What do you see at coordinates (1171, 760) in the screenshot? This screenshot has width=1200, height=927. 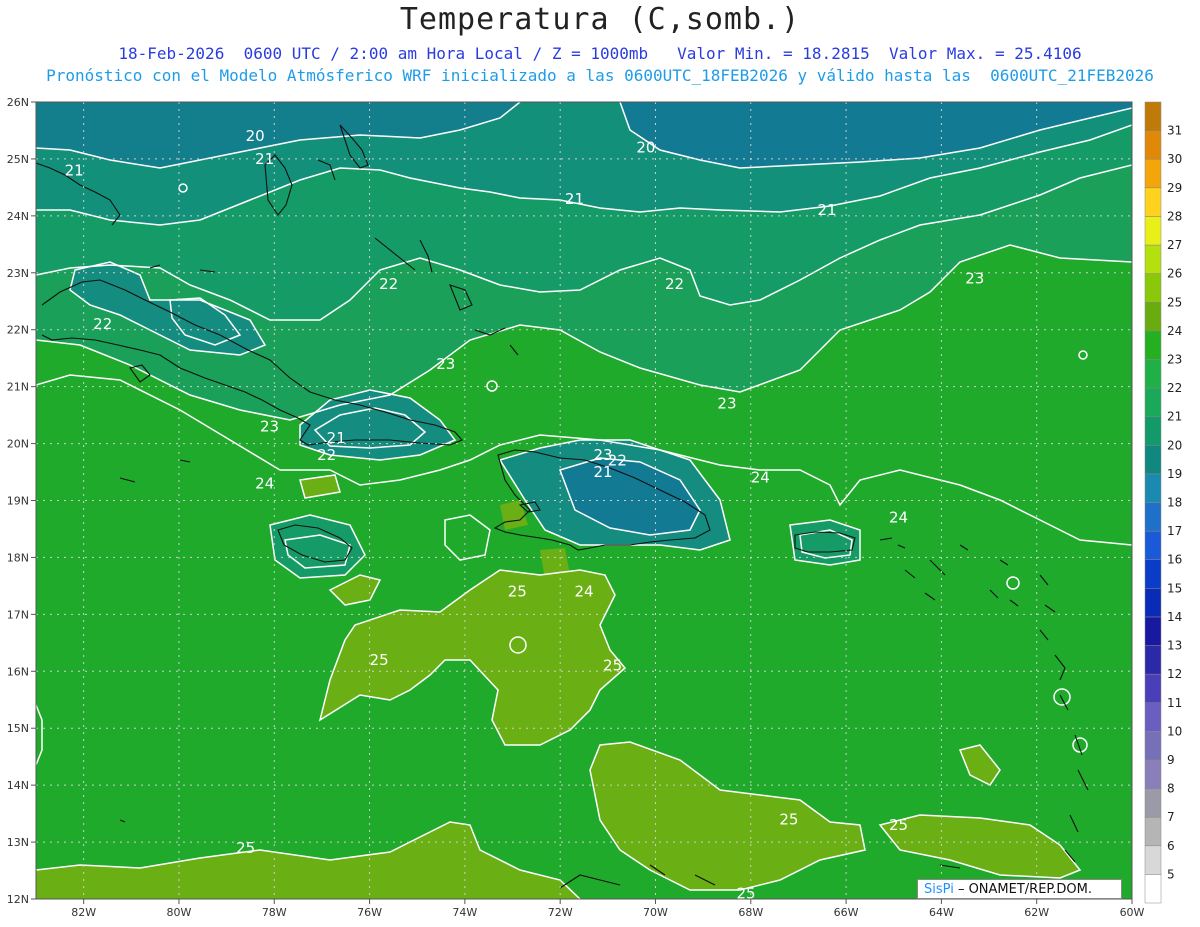 I see `colorbar-label: 9` at bounding box center [1171, 760].